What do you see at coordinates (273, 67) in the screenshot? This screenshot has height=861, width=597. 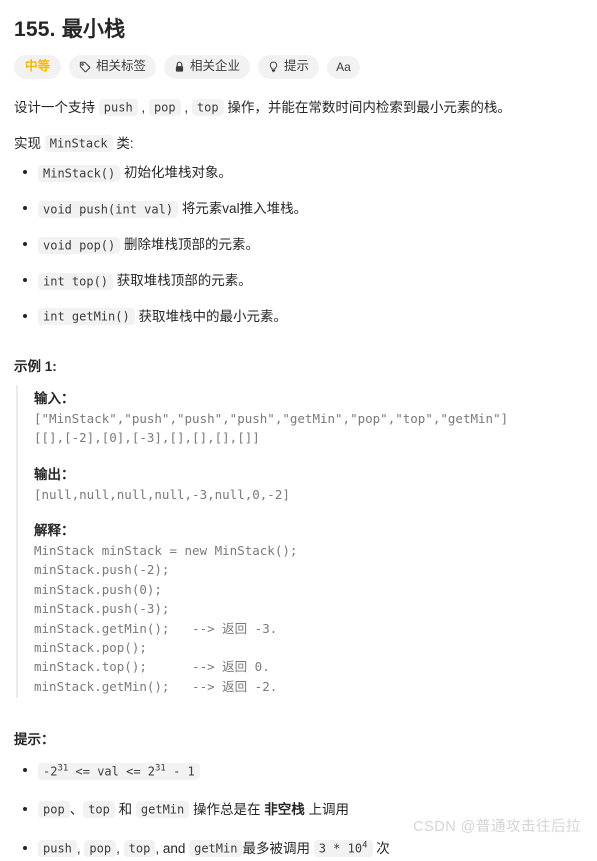 I see `lightbulb-icon` at bounding box center [273, 67].